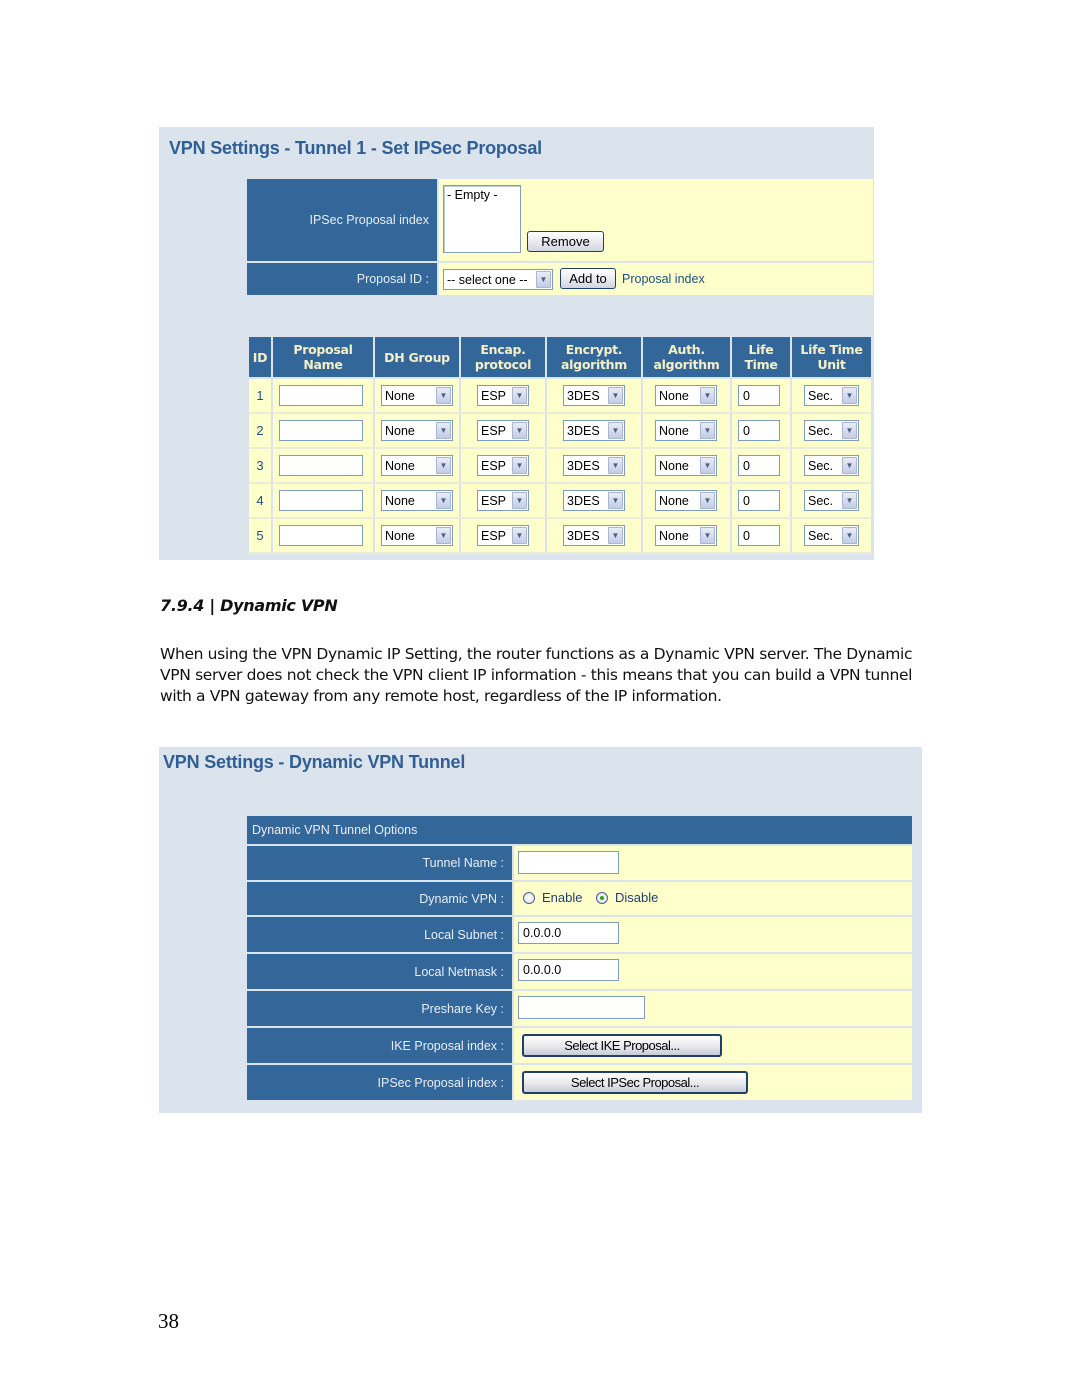 Image resolution: width=1080 pixels, height=1397 pixels. What do you see at coordinates (529, 898) in the screenshot?
I see `enable-radio` at bounding box center [529, 898].